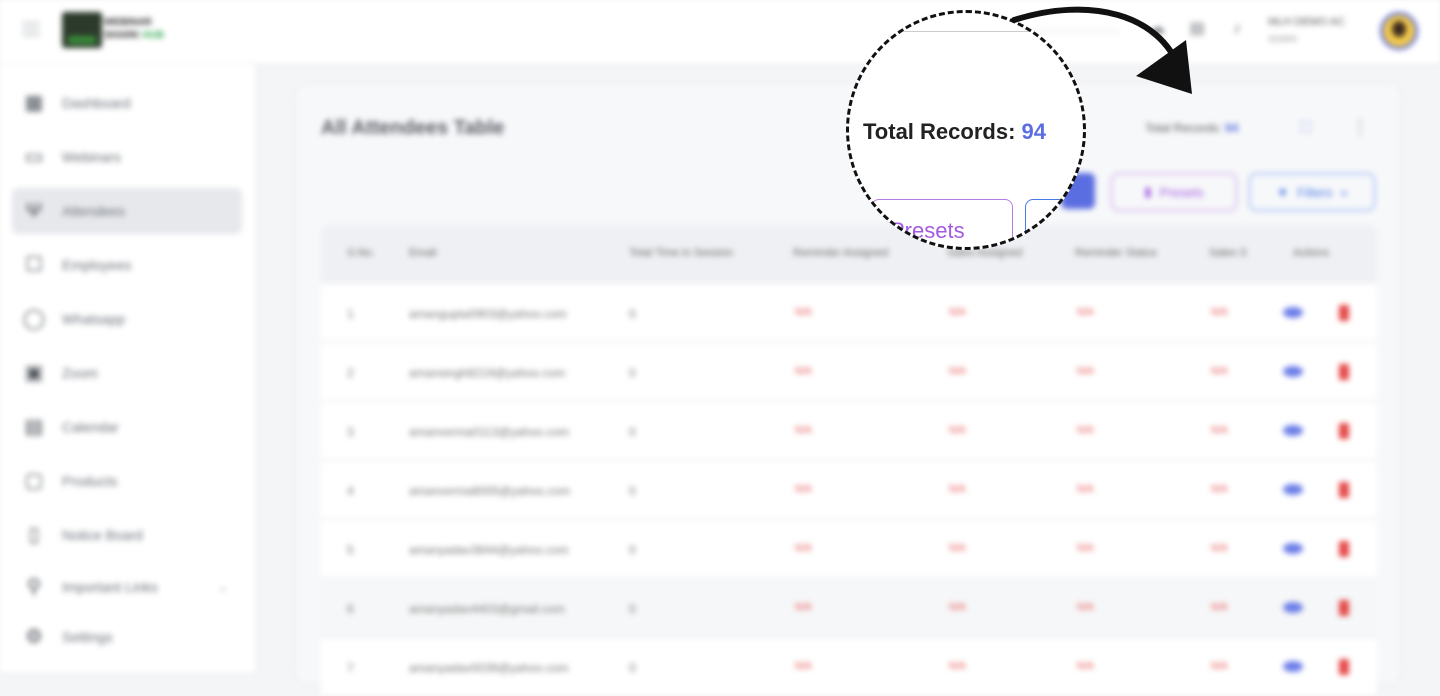 This screenshot has height=696, width=1440. What do you see at coordinates (1312, 192) in the screenshot?
I see `filters-button: ▼ Filters »` at bounding box center [1312, 192].